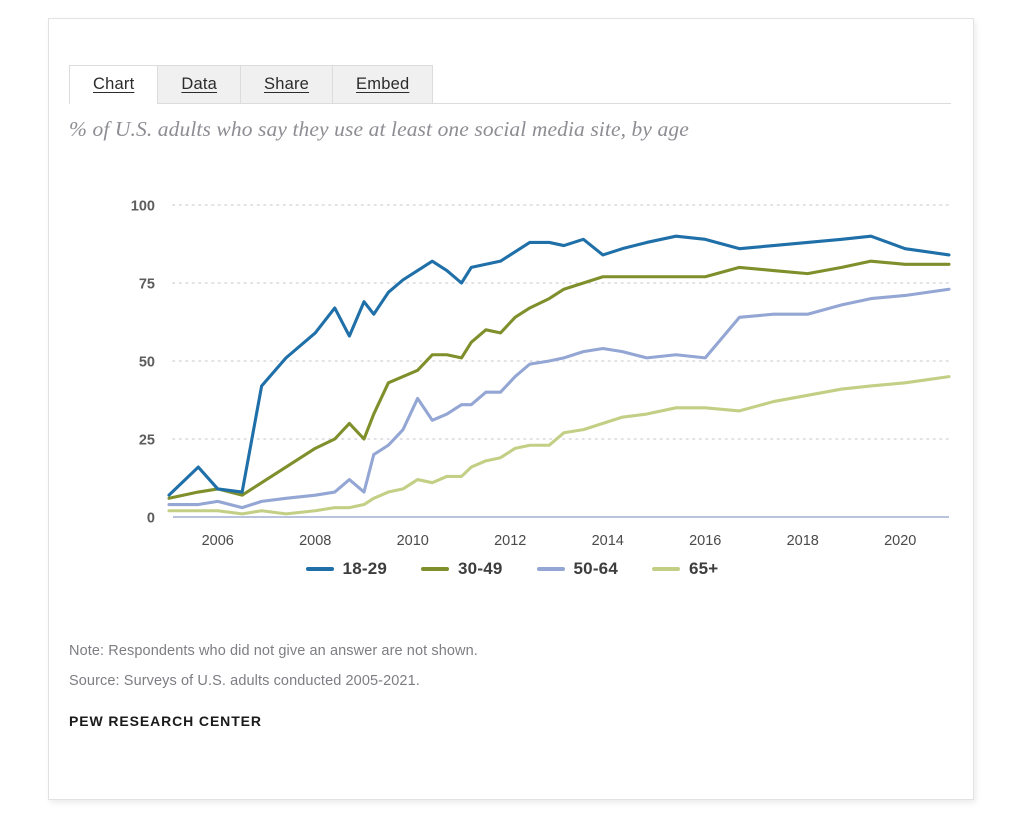 The image size is (1024, 823). I want to click on x-axis-tick-label: 2014, so click(608, 541).